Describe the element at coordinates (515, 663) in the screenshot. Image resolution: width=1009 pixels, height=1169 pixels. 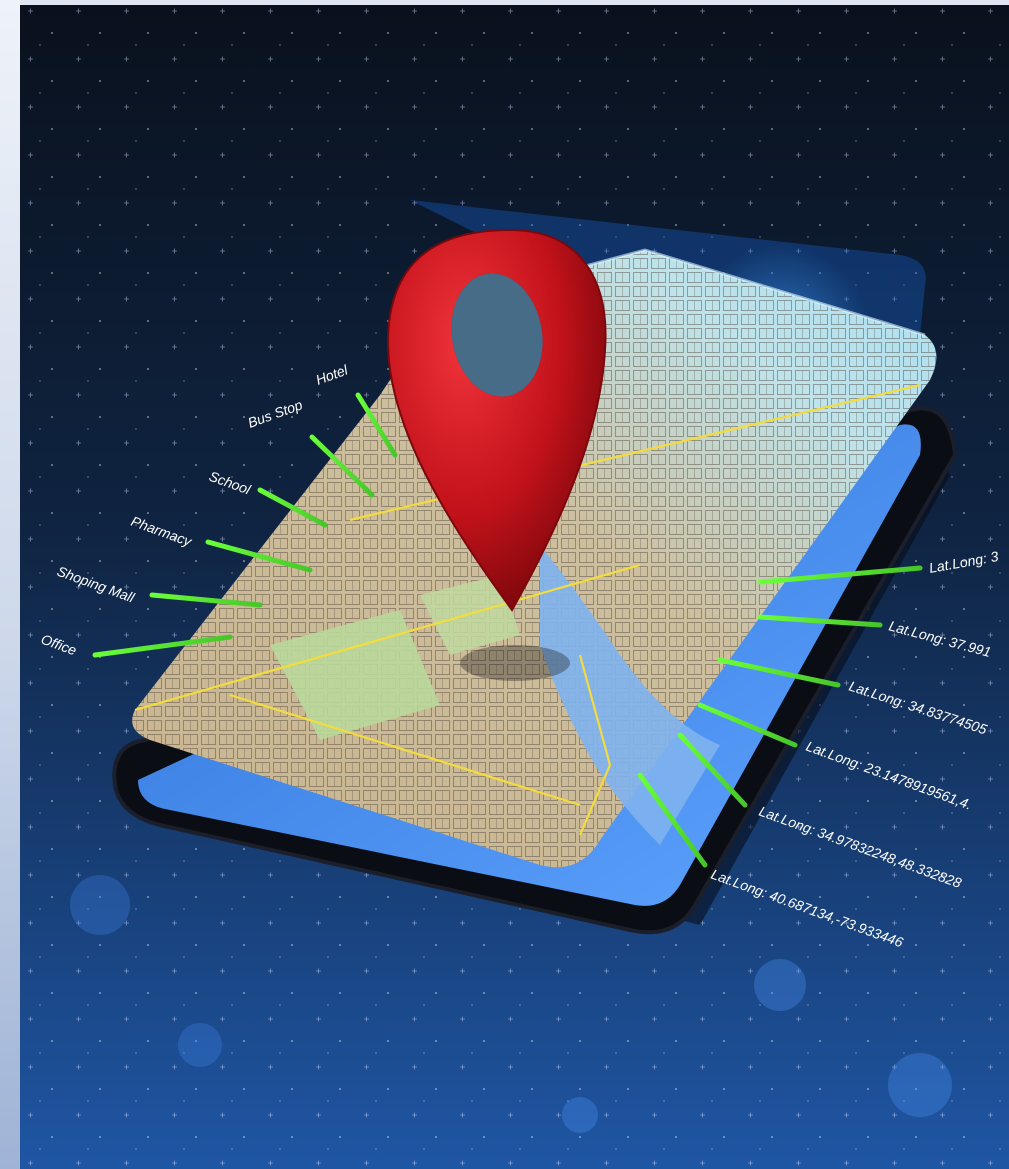
I see `pin-shadow` at that location.